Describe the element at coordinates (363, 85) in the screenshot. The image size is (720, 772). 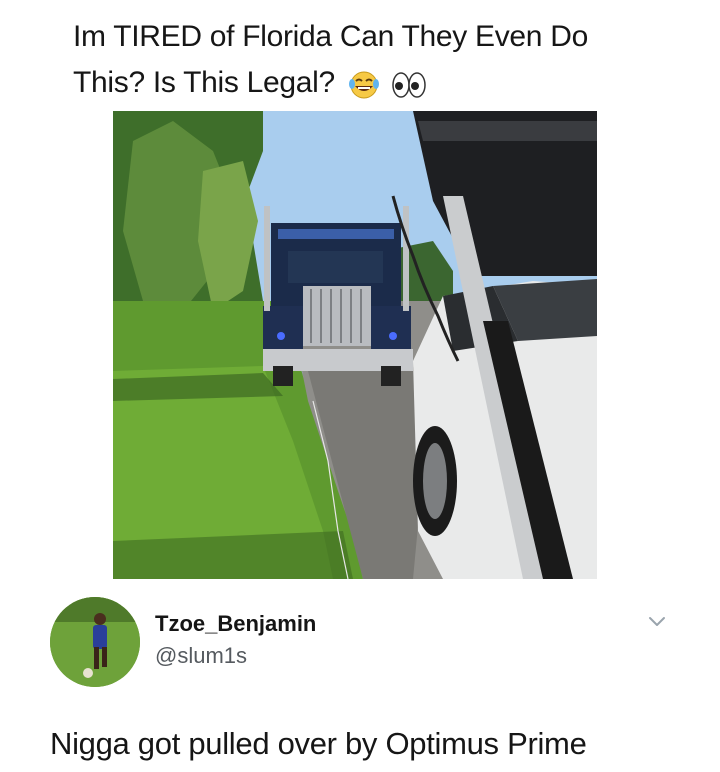
I see `face-with-tears-of-joy-icon` at that location.